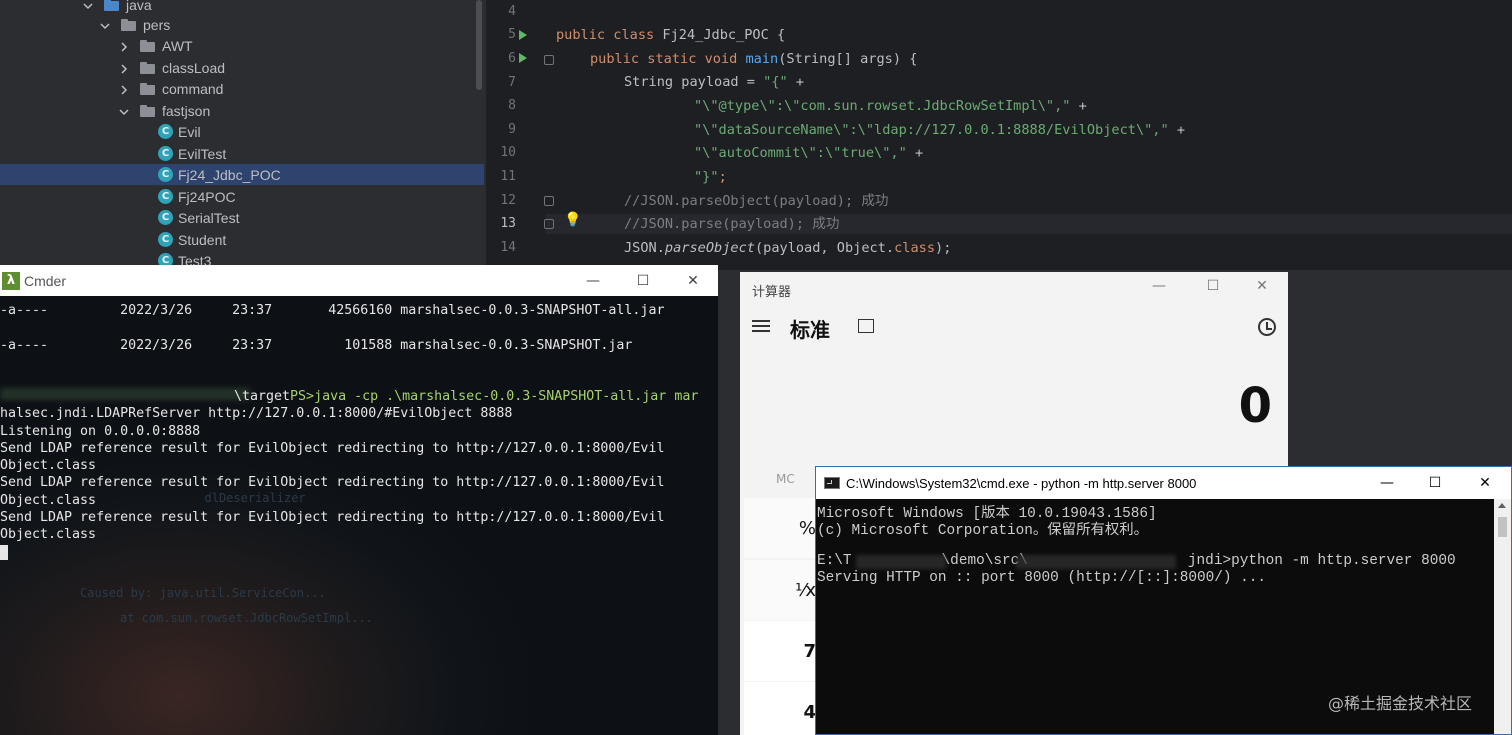  What do you see at coordinates (11, 280) in the screenshot?
I see `lambda-icon: λ` at bounding box center [11, 280].